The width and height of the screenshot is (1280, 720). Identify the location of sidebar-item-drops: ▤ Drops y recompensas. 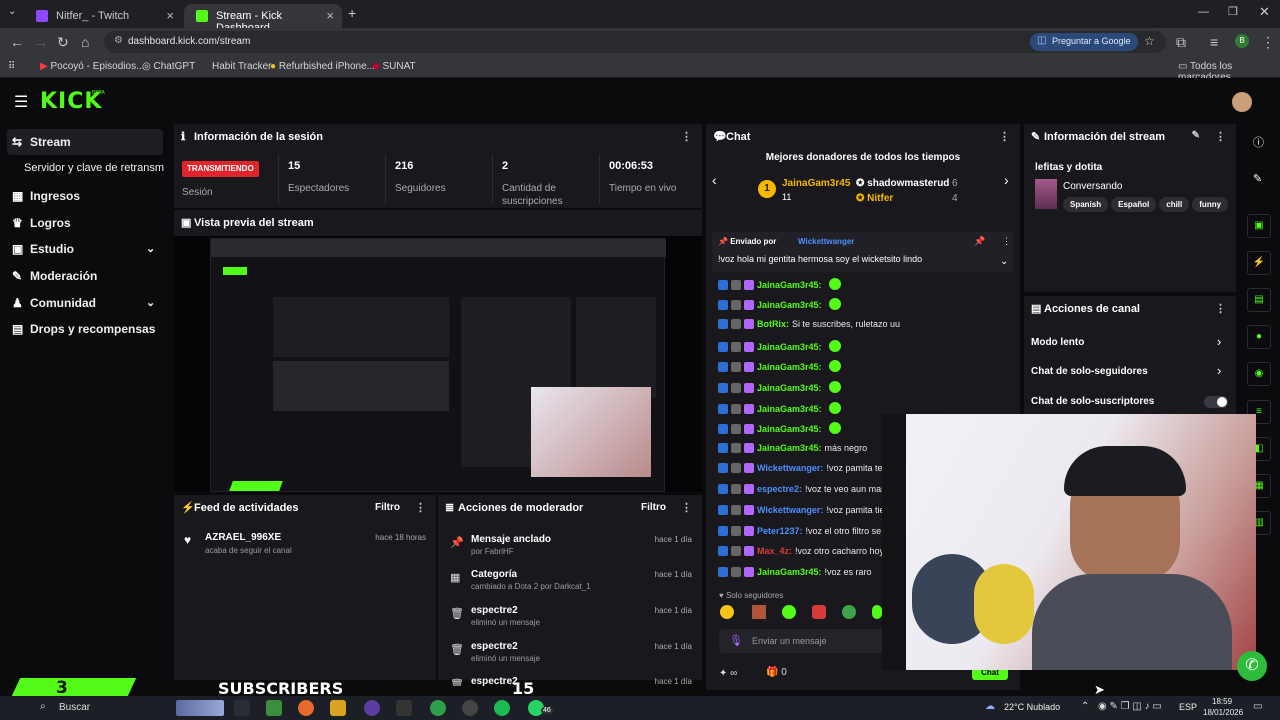
(83, 329).